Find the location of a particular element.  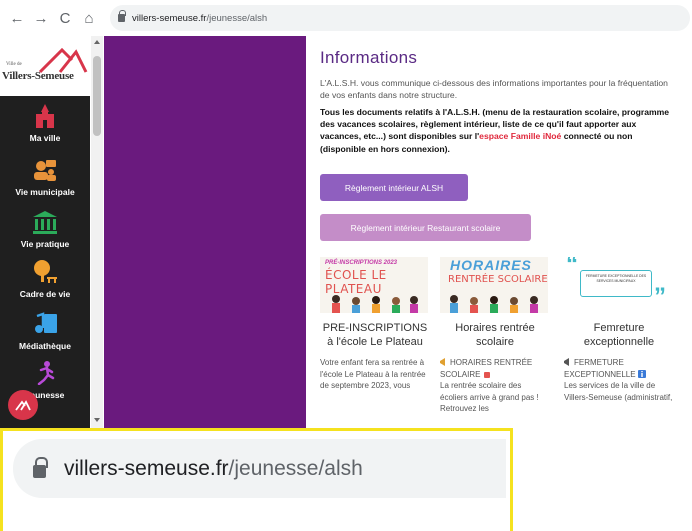

card-subtitle: HORAIRES RENTRÉE SCOLAIRE is located at coordinates (495, 368).